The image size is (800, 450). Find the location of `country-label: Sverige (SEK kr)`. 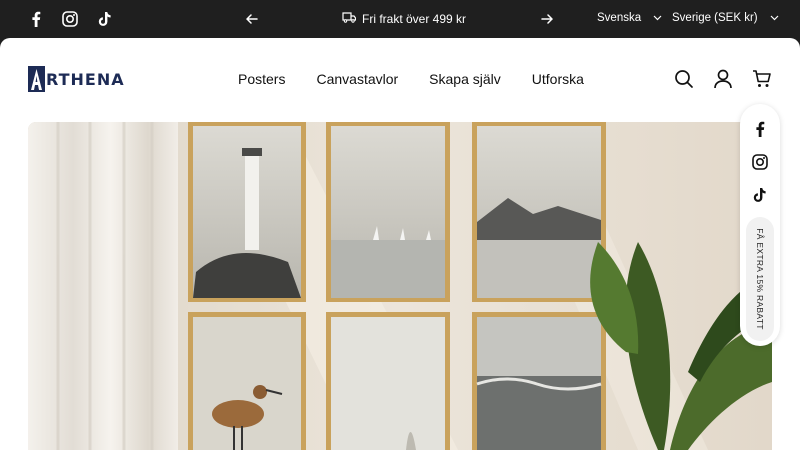

country-label: Sverige (SEK kr) is located at coordinates (715, 18).